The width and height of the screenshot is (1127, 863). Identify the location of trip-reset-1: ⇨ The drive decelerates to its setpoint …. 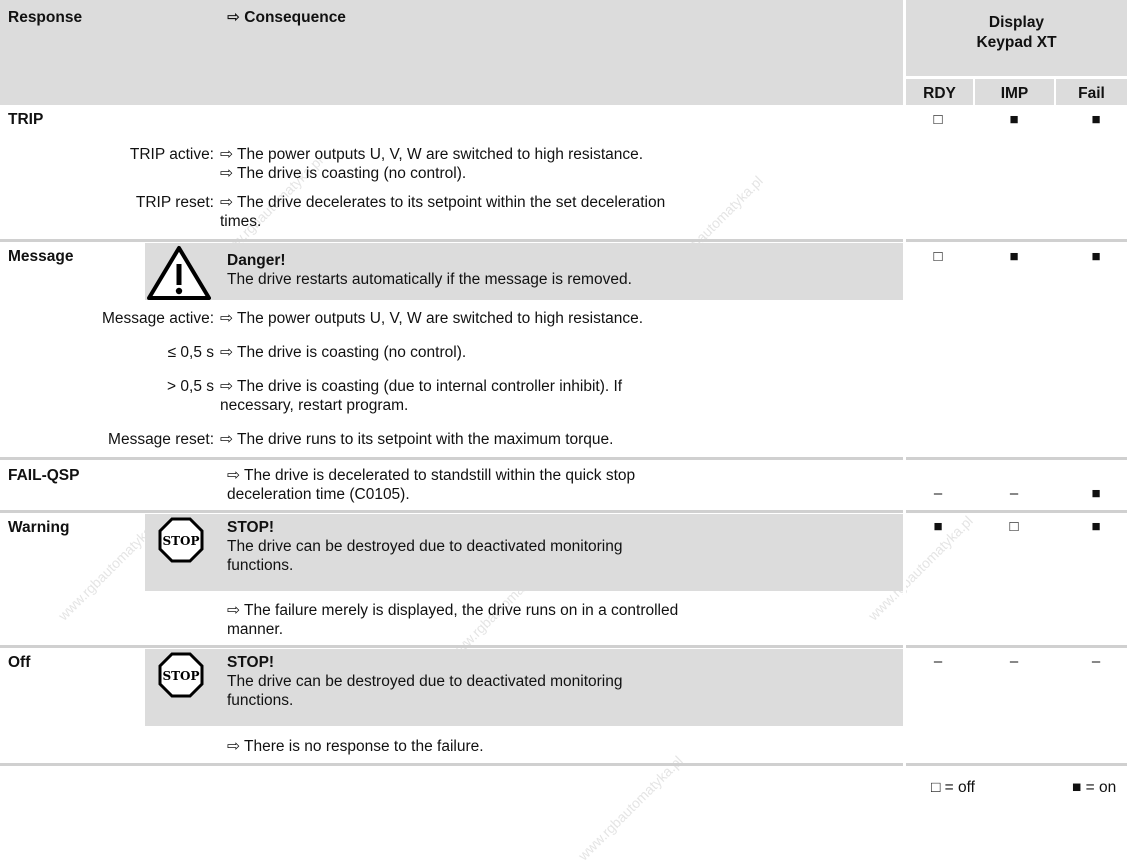
(443, 202).